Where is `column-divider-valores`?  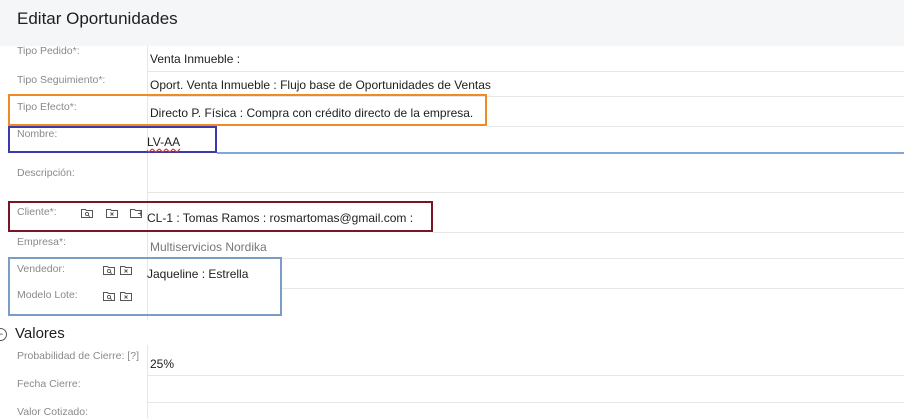
column-divider-valores is located at coordinates (147, 381).